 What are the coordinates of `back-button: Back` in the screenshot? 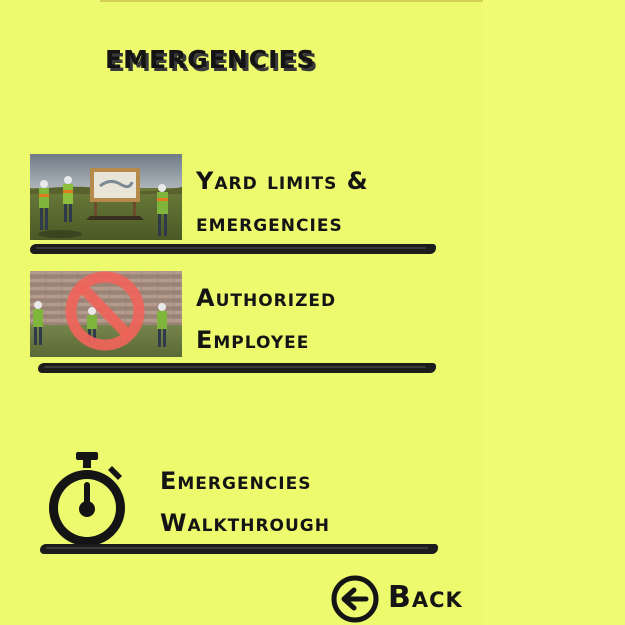 It's located at (405, 599).